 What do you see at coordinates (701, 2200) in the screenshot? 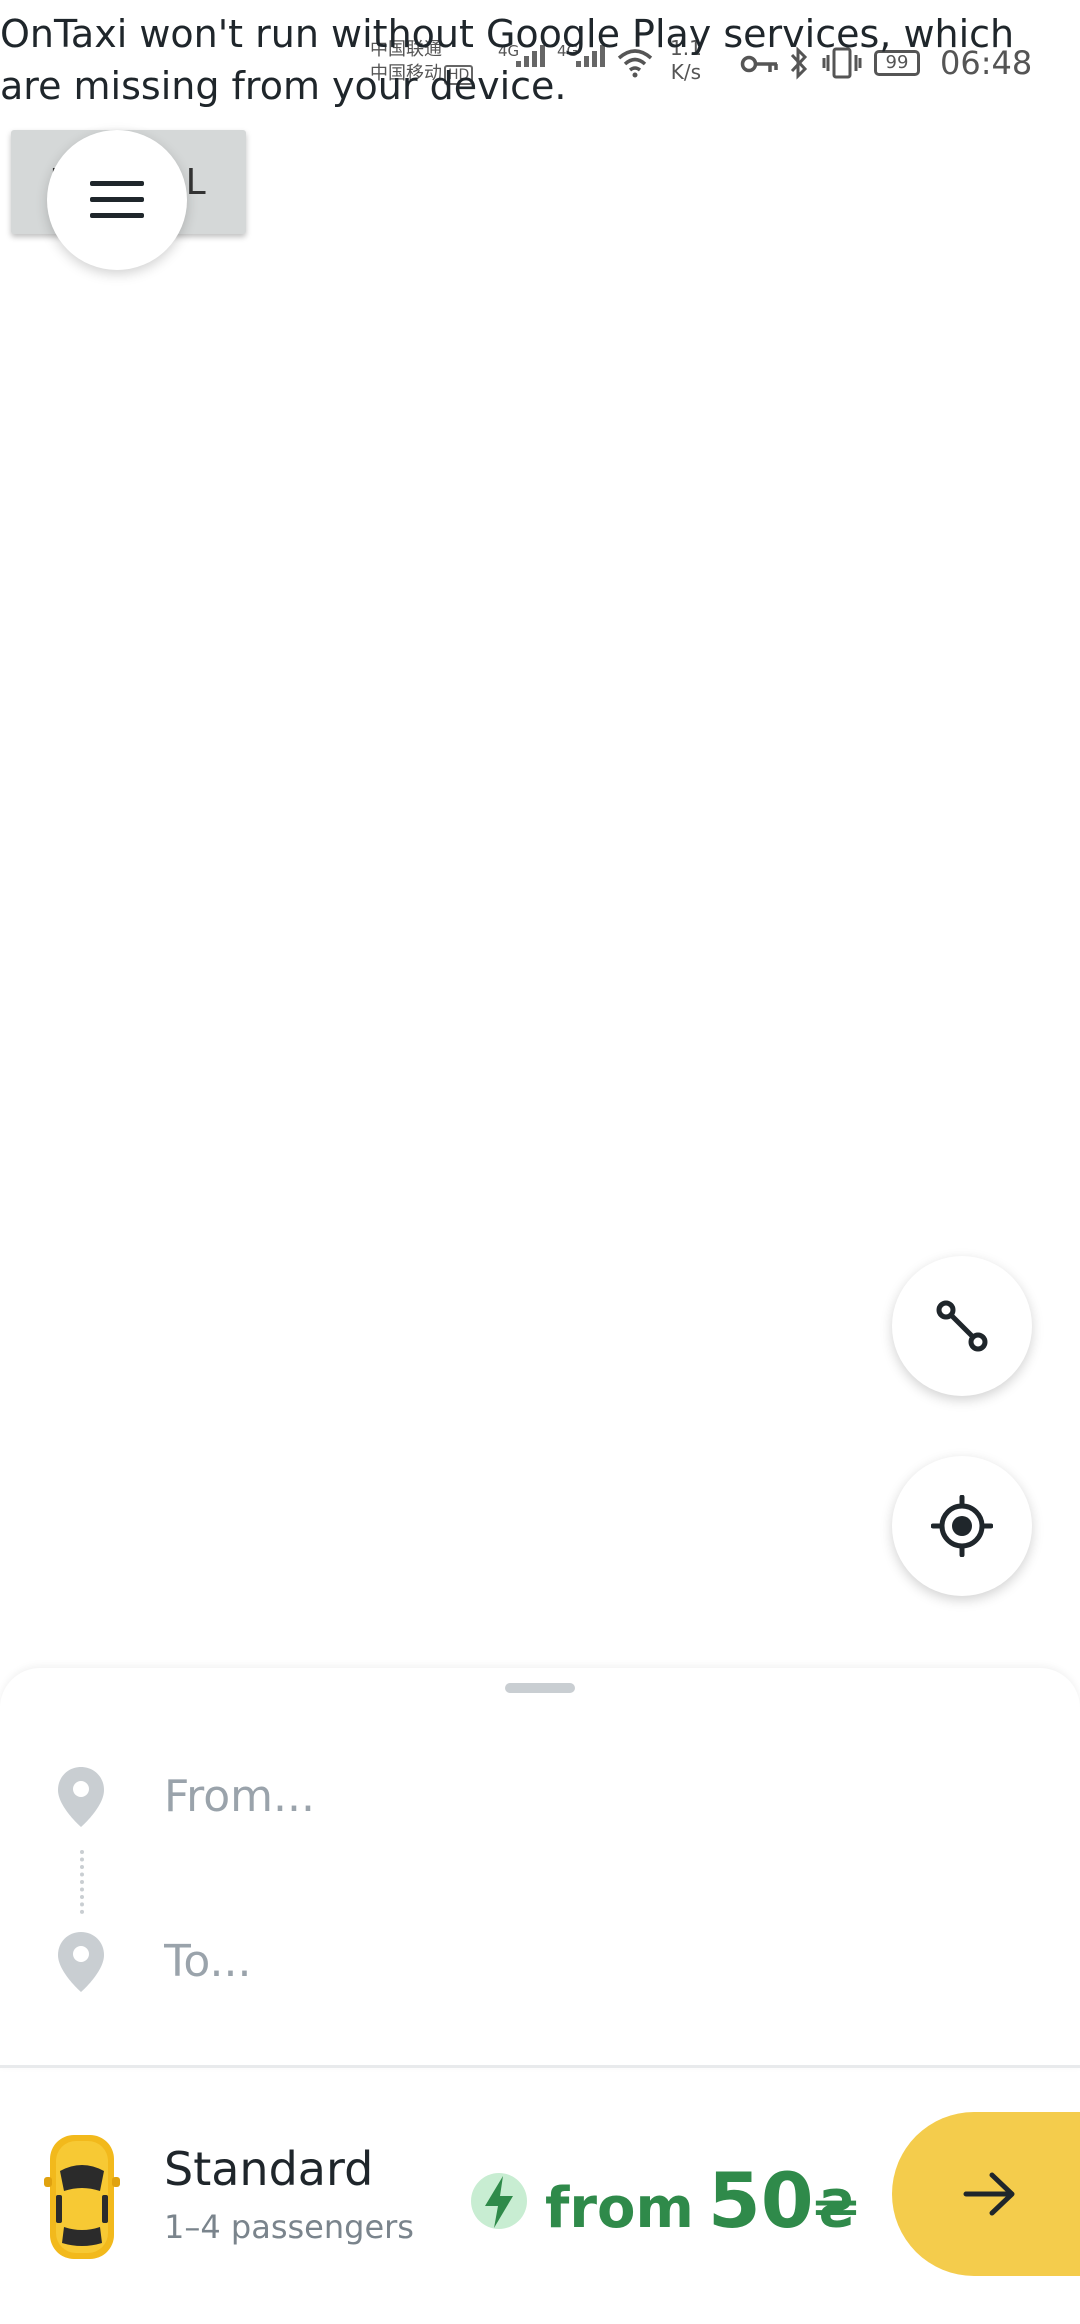
I see `tariff-price: from 50₴` at bounding box center [701, 2200].